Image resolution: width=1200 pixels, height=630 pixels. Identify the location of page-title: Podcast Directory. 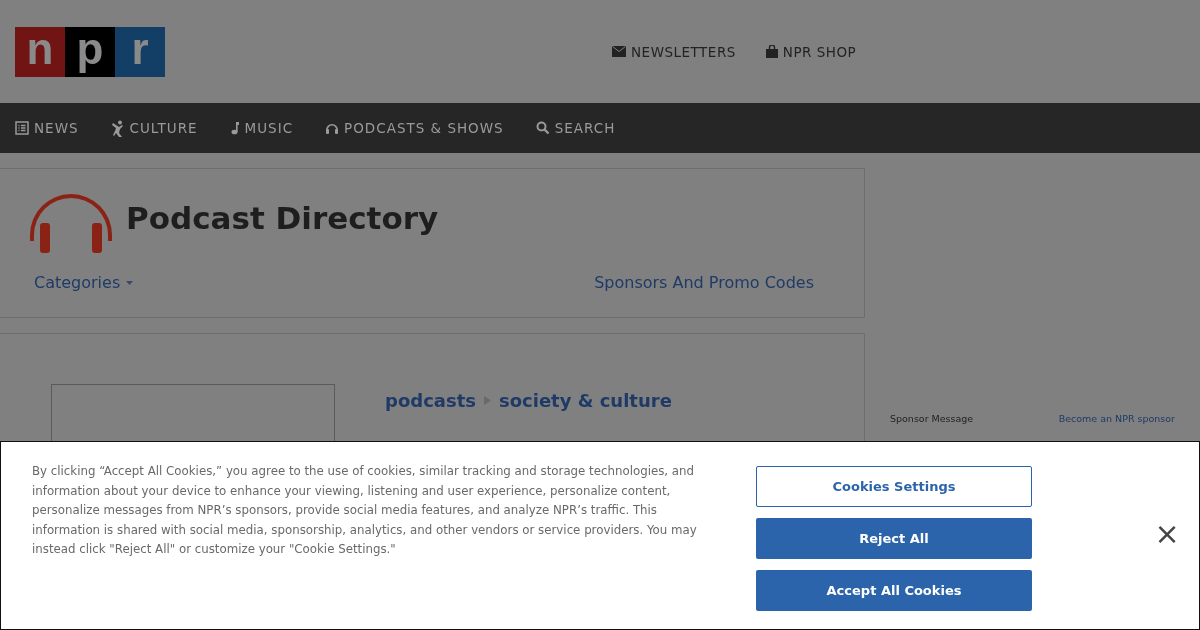
(282, 218).